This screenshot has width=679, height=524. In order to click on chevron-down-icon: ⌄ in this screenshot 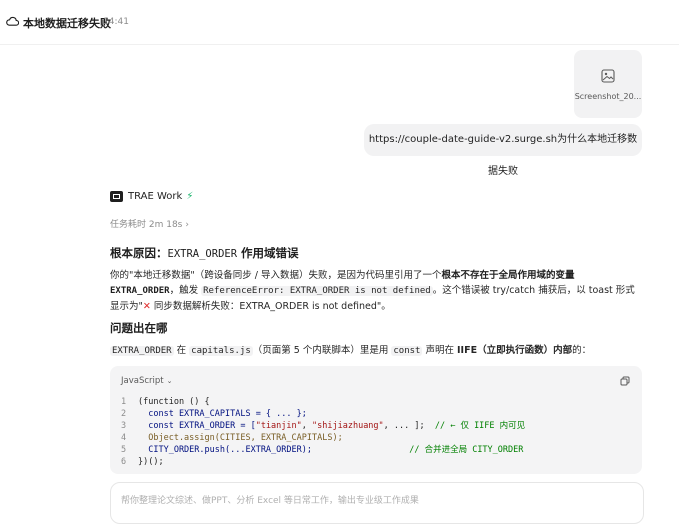, I will do `click(169, 381)`.